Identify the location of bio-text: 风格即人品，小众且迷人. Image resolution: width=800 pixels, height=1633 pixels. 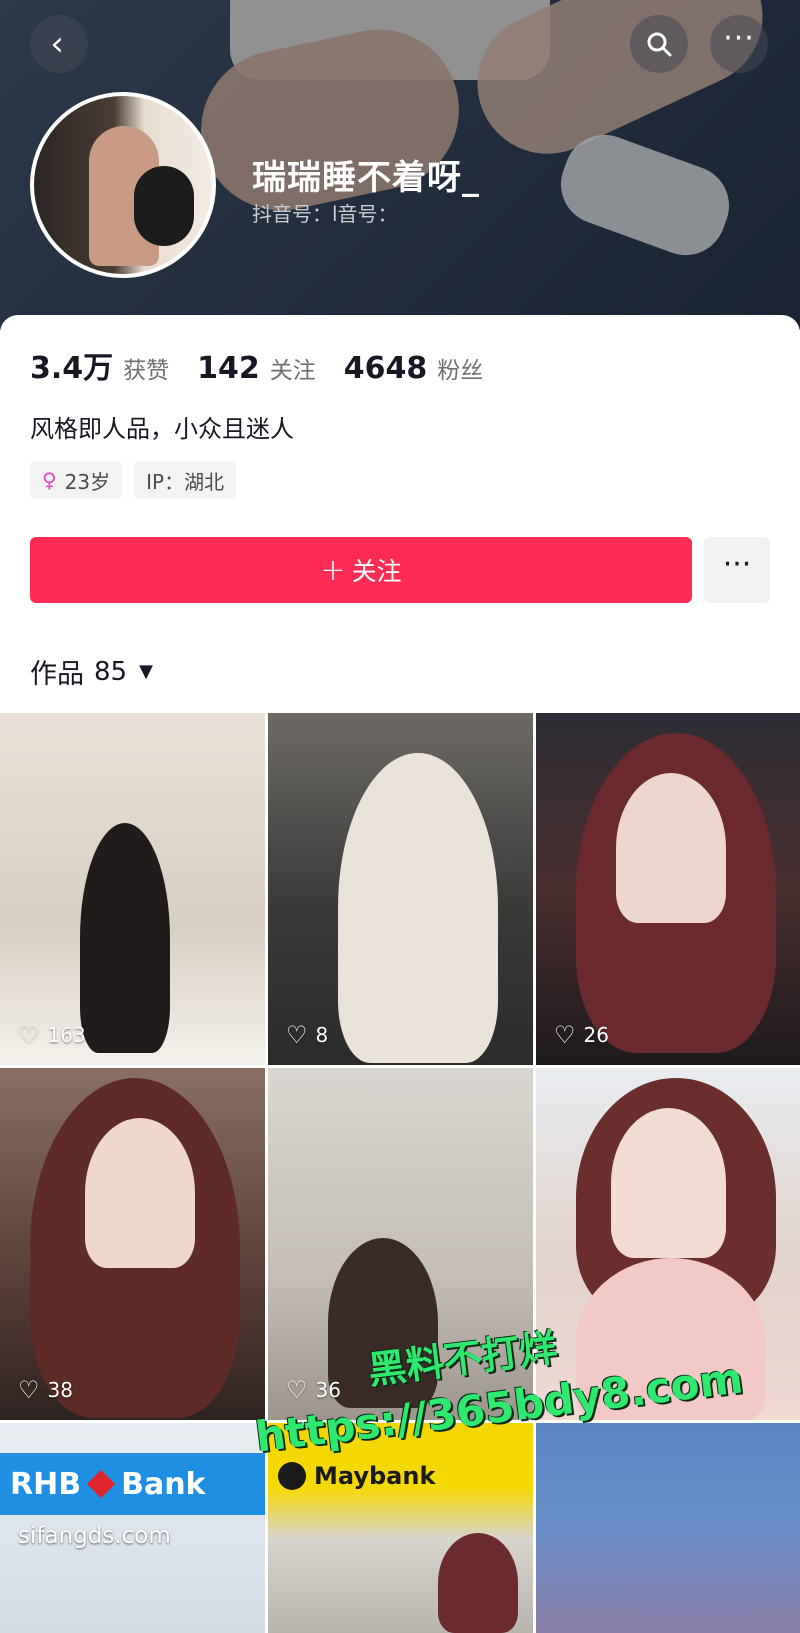
(162, 429).